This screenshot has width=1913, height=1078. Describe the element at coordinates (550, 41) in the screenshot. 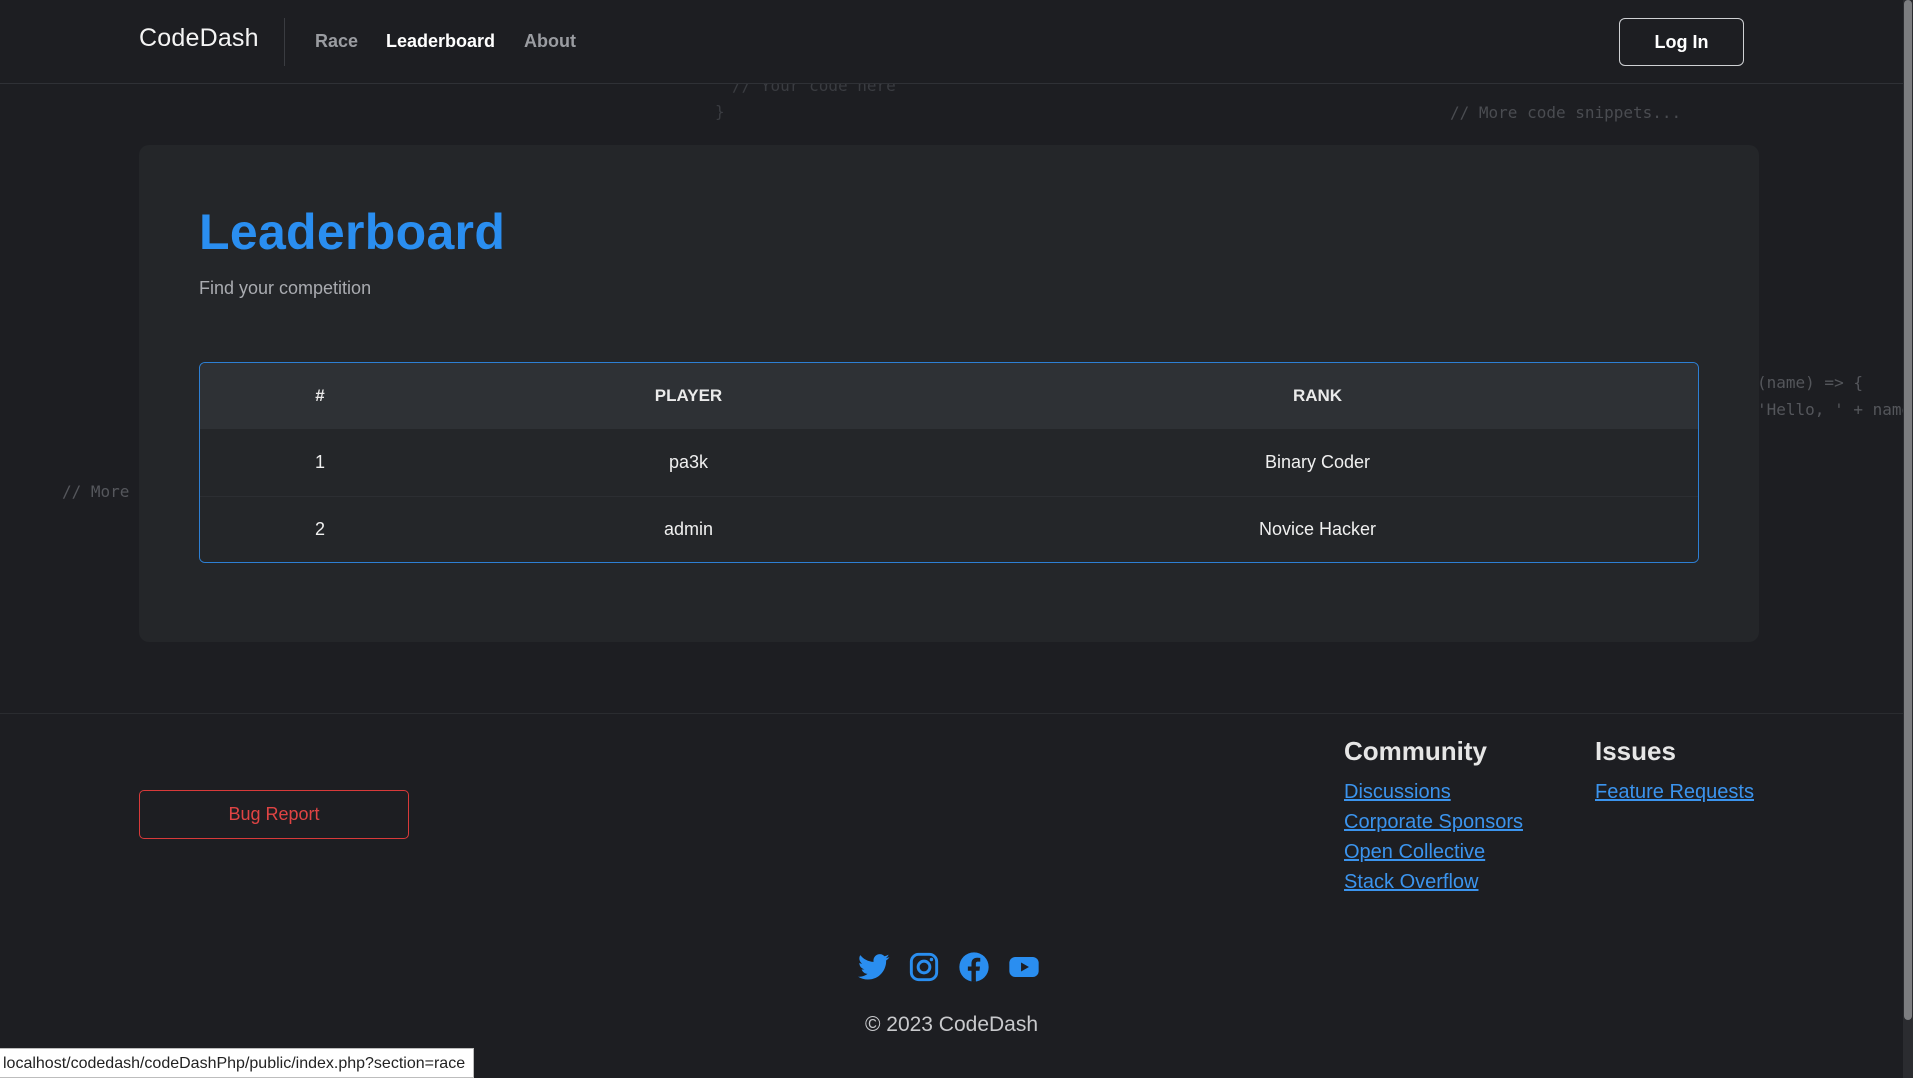

I see `nav-link-about: About` at that location.